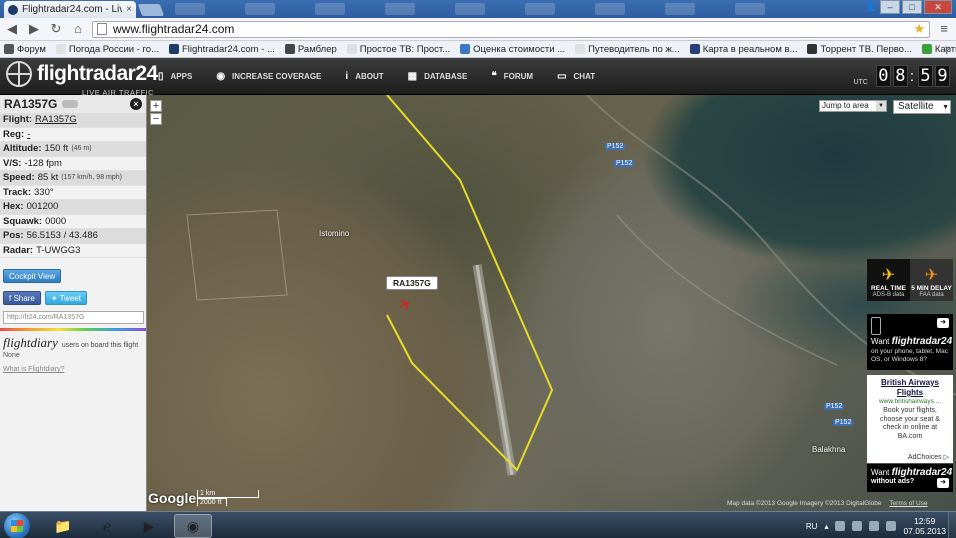  I want to click on cockpit-view-button: Cockpit View, so click(32, 276).